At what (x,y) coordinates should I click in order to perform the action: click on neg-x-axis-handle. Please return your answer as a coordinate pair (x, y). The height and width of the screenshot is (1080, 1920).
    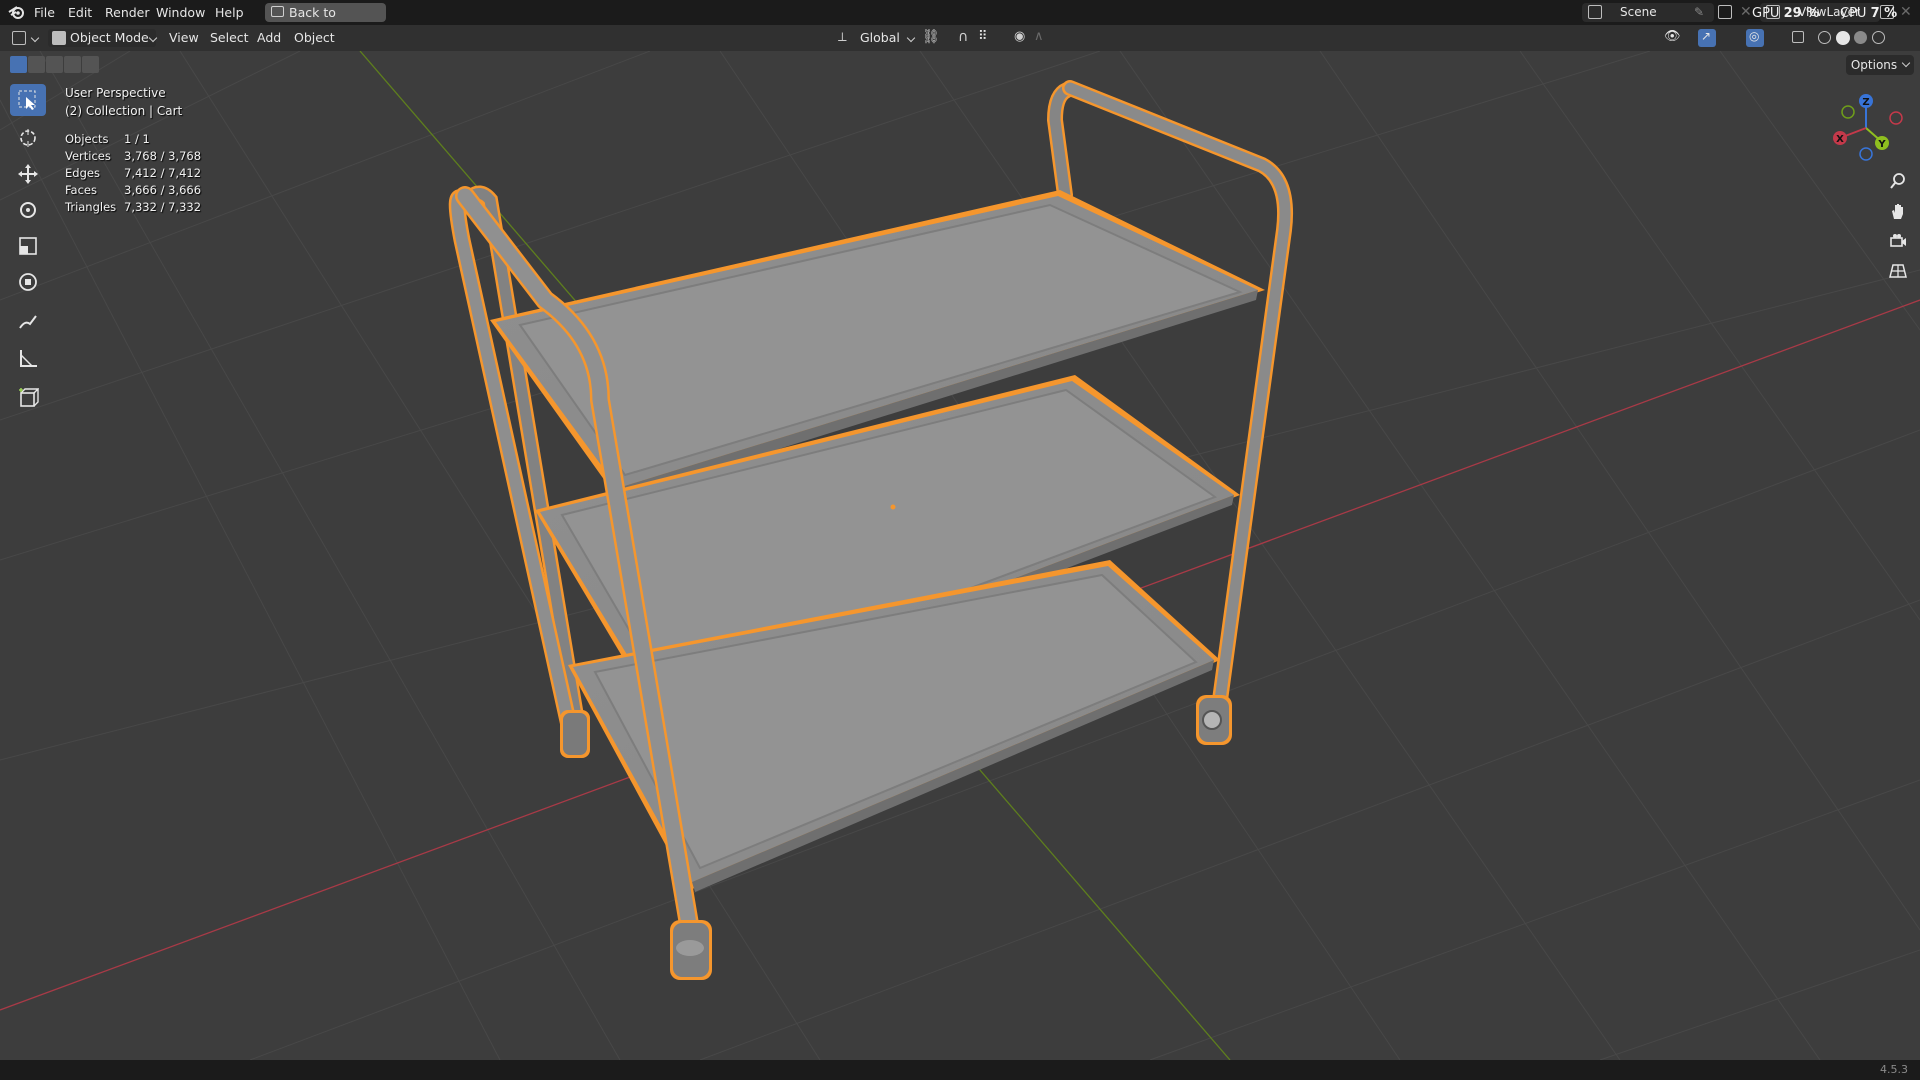
    Looking at the image, I should click on (1896, 118).